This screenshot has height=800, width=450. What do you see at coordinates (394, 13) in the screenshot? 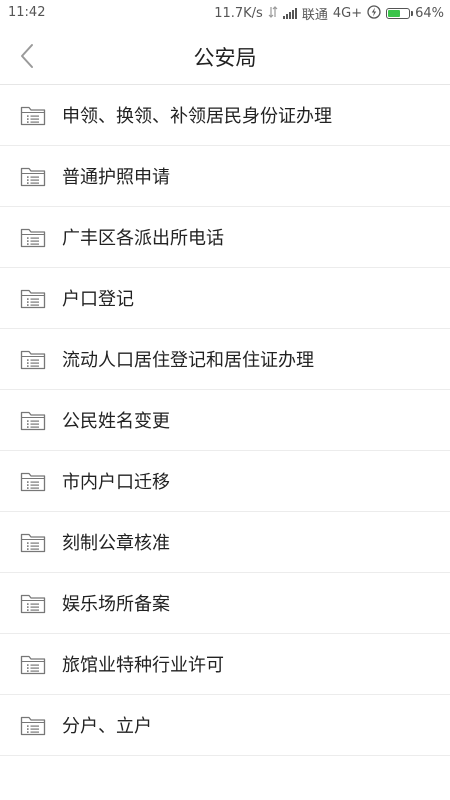
I see `battery-level` at bounding box center [394, 13].